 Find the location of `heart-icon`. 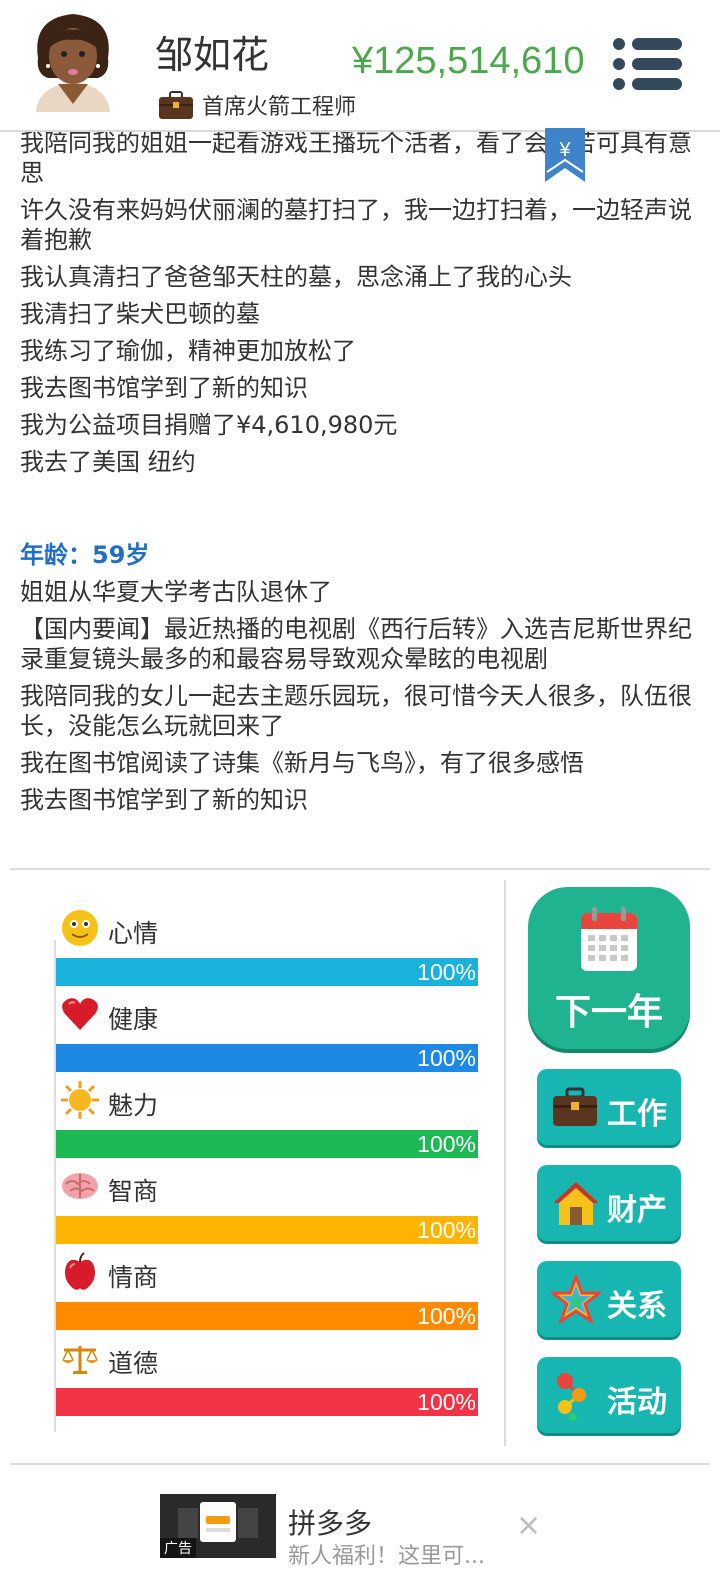

heart-icon is located at coordinates (80, 1014).